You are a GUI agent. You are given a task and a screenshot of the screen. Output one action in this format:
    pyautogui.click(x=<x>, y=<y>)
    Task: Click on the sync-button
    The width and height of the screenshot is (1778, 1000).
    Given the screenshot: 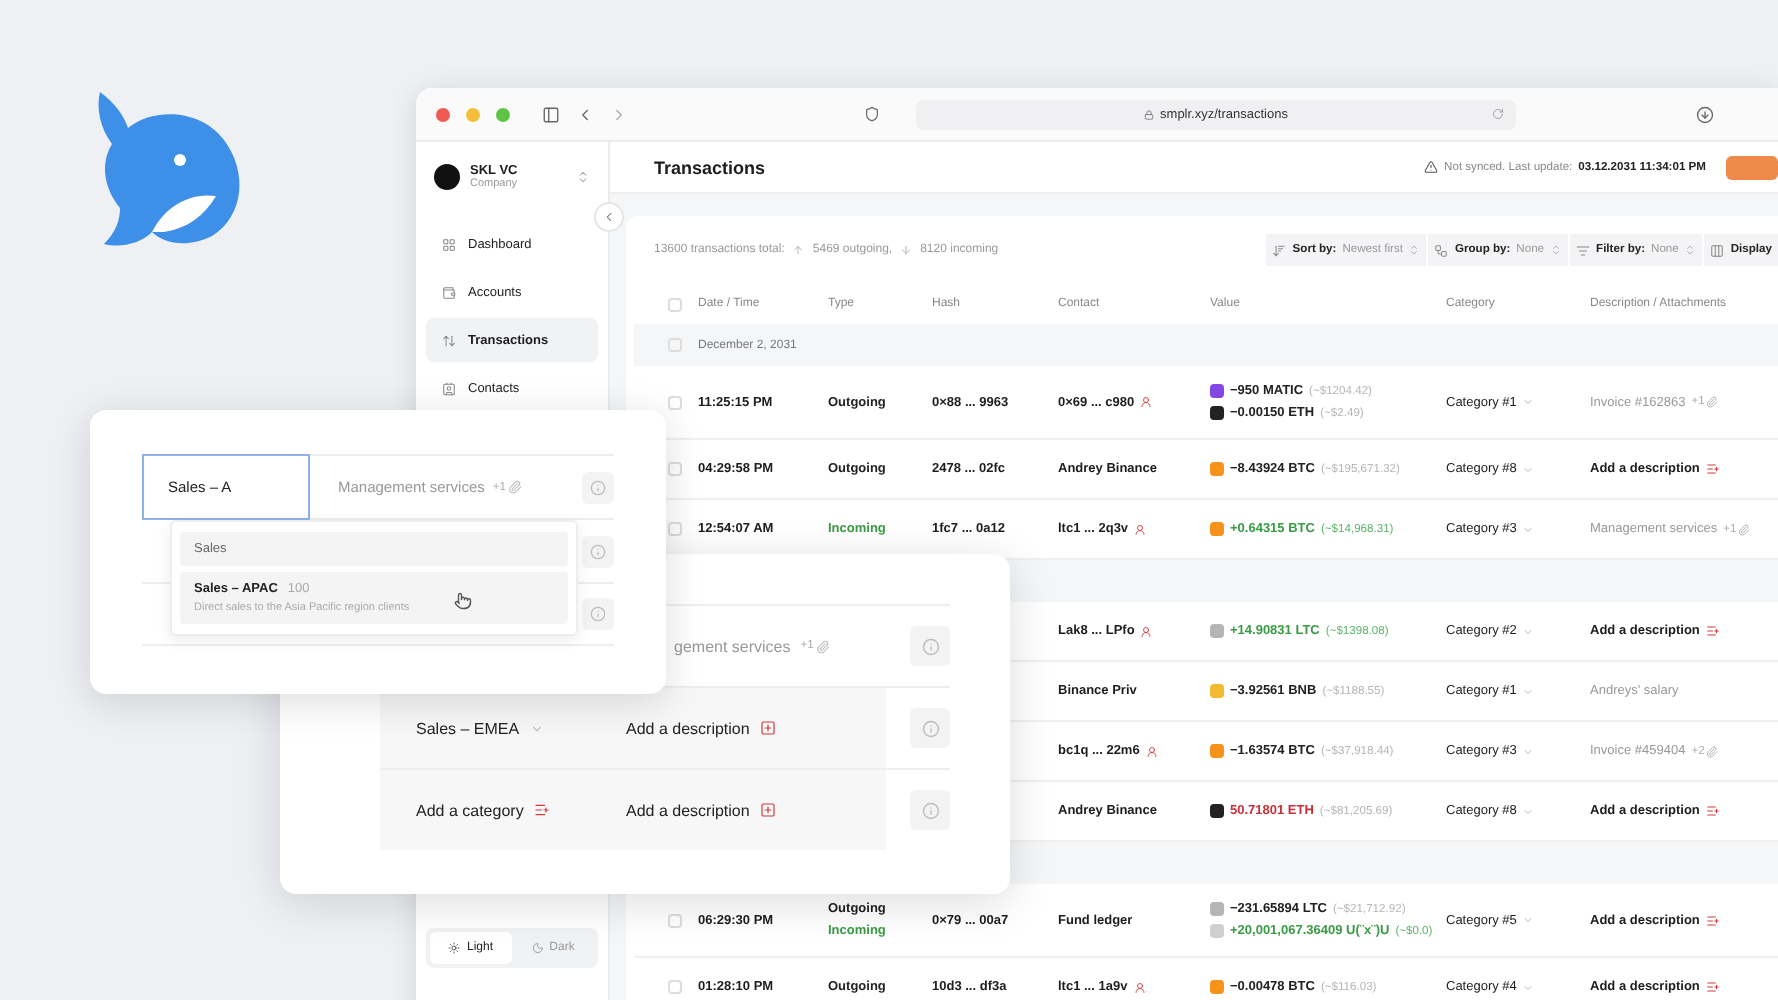 What is the action you would take?
    pyautogui.click(x=1752, y=167)
    